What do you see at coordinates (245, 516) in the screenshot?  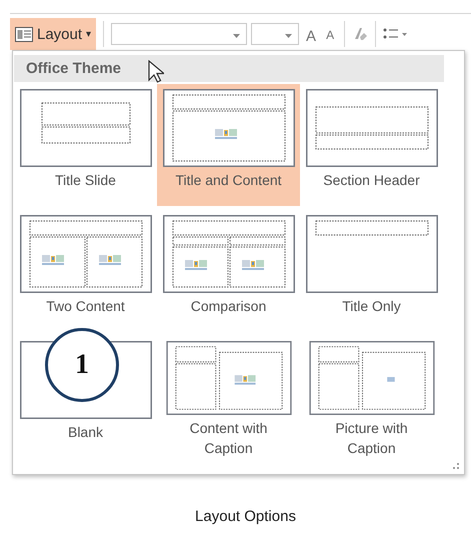 I see `figure-caption: Layout Options` at bounding box center [245, 516].